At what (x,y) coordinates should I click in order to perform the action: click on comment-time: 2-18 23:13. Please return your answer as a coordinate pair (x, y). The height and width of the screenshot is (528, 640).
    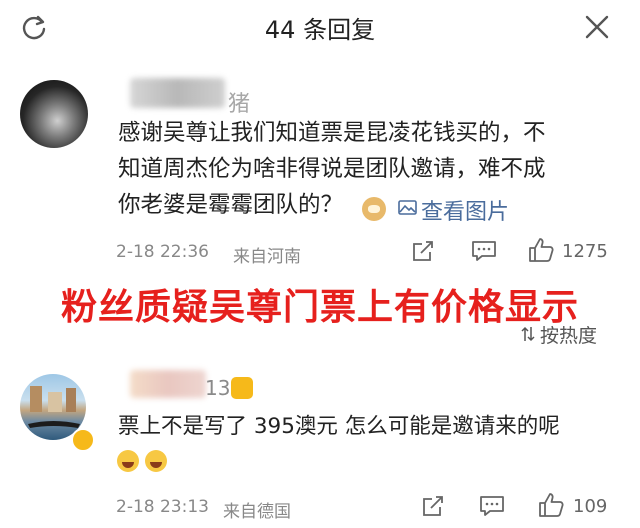
    Looking at the image, I should click on (162, 507).